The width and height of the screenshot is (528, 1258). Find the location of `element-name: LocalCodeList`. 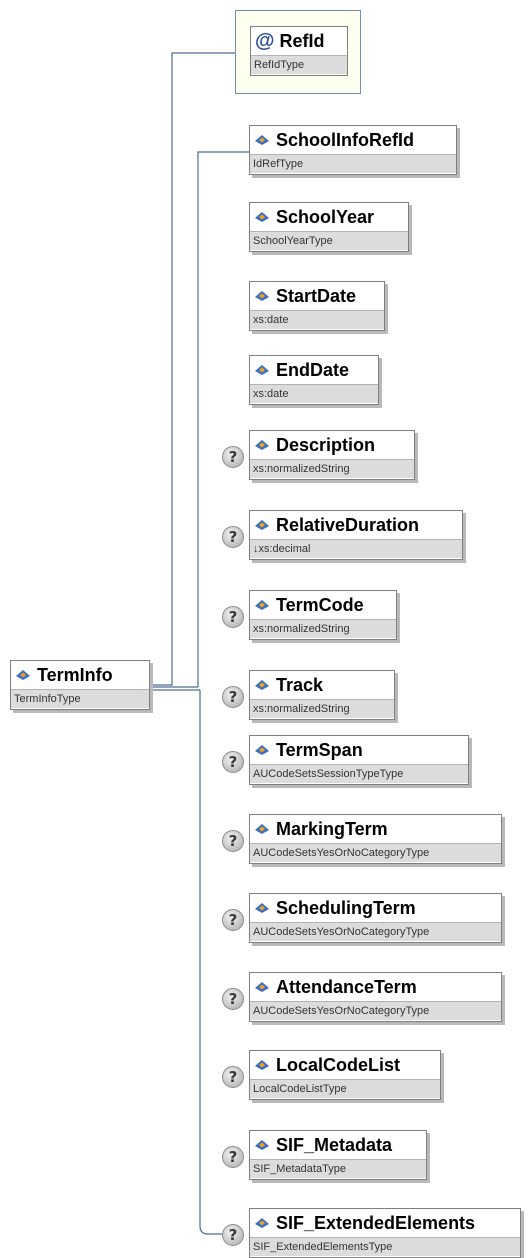

element-name: LocalCodeList is located at coordinates (338, 1064).